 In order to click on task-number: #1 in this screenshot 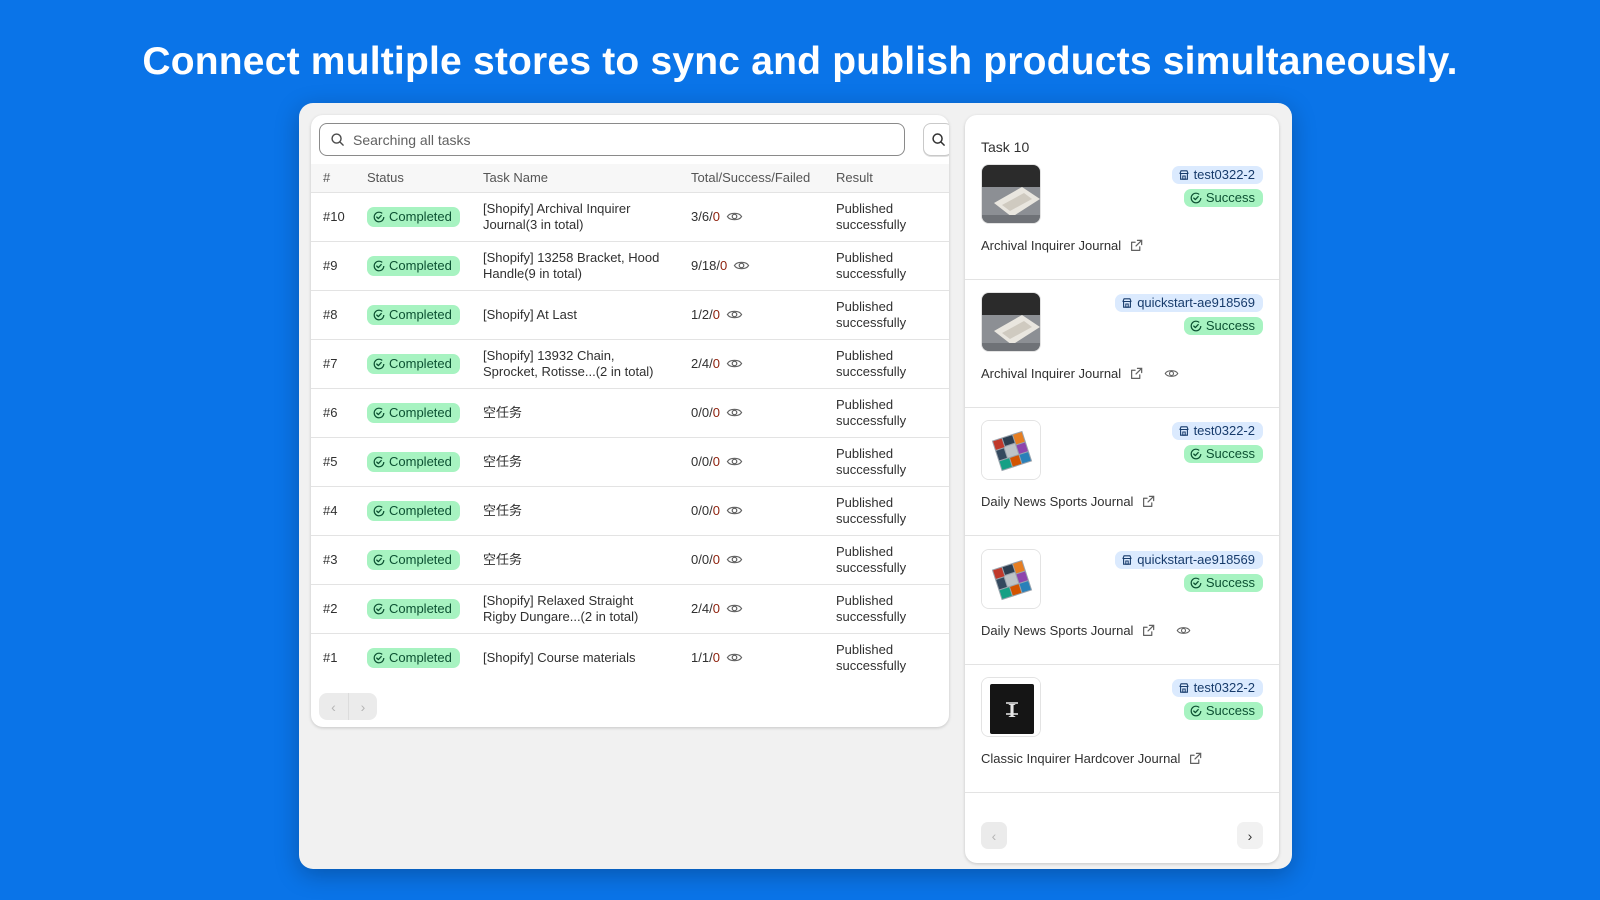, I will do `click(330, 657)`.